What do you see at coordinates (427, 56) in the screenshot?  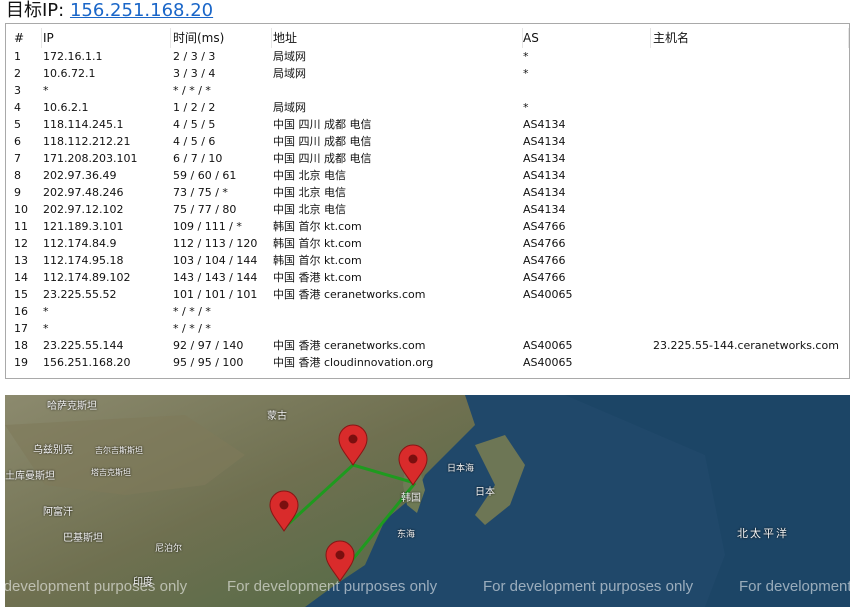 I see `table-row: 1 172.16.1.1 2 / 3 / 3 局域网 *` at bounding box center [427, 56].